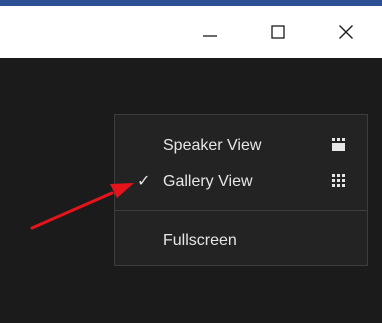 The image size is (382, 323). What do you see at coordinates (210, 36) in the screenshot?
I see `minimize-icon` at bounding box center [210, 36].